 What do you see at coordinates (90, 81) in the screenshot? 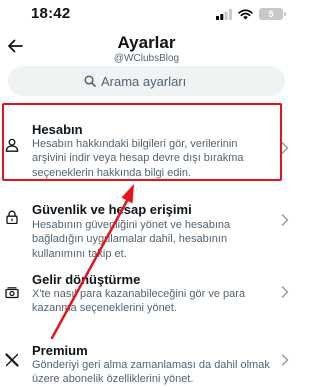
I see `search-icon` at bounding box center [90, 81].